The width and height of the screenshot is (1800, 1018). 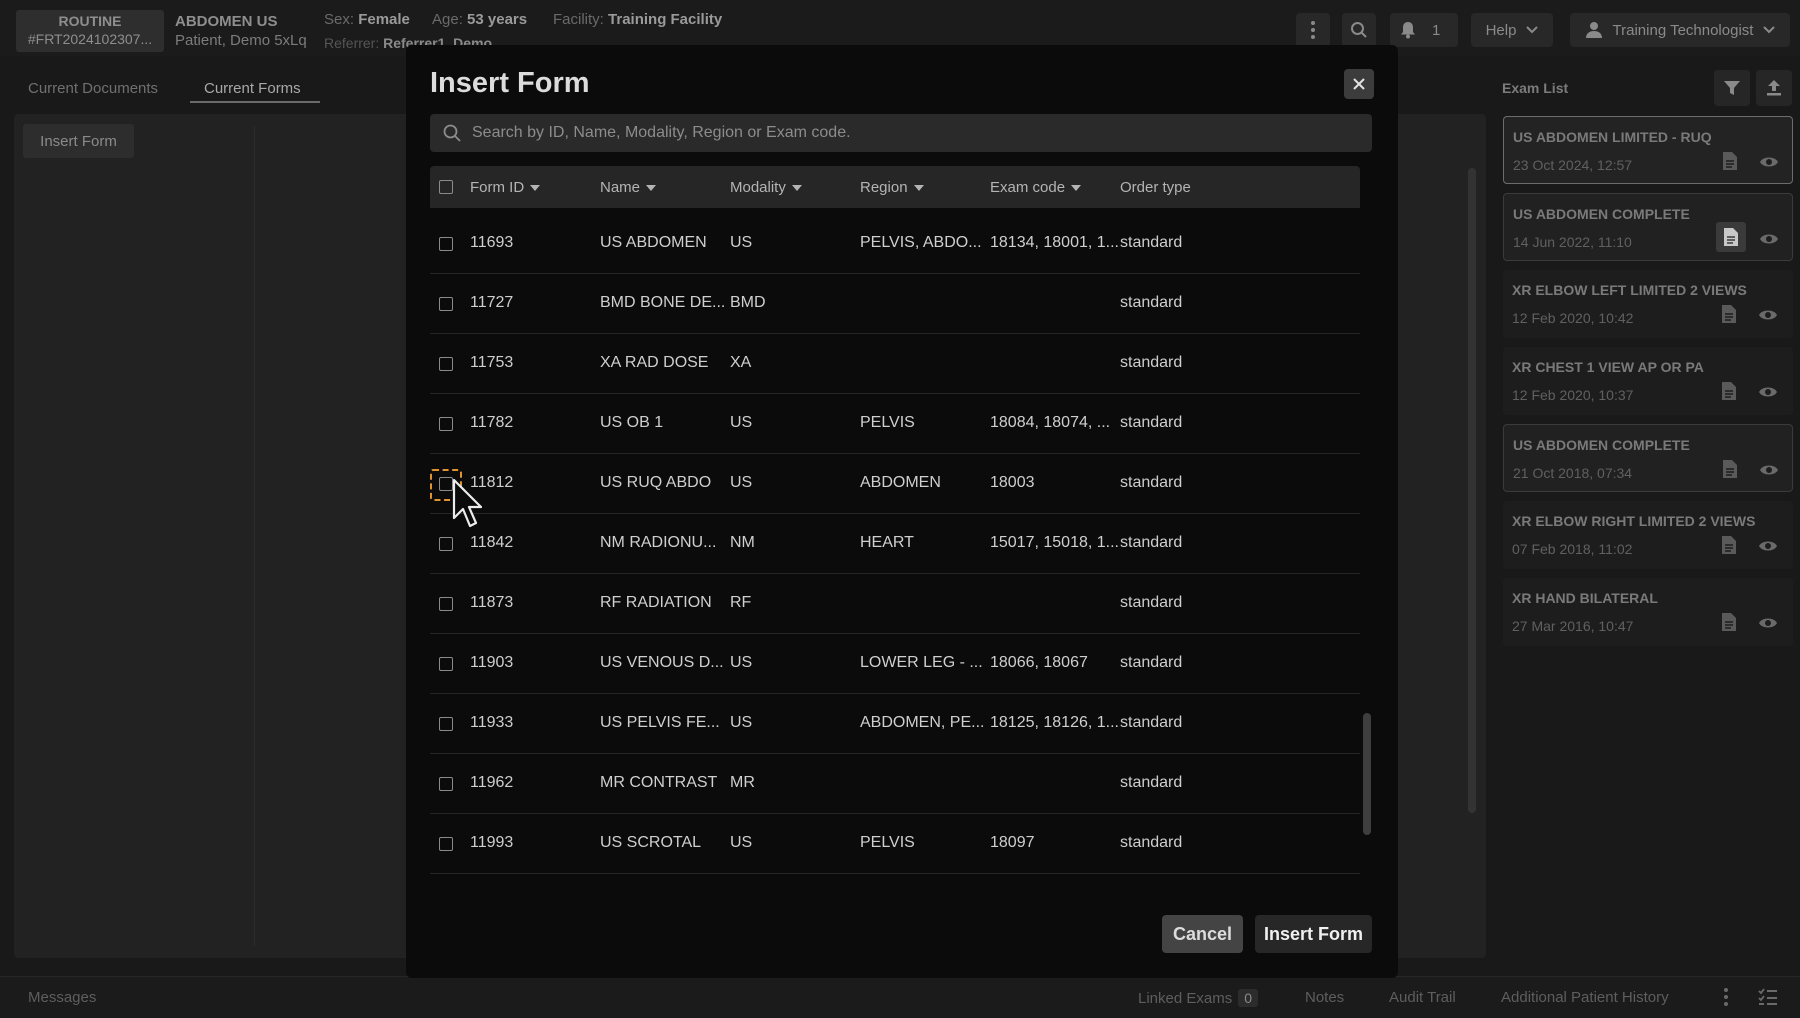 What do you see at coordinates (741, 842) in the screenshot?
I see `cell-modality: US` at bounding box center [741, 842].